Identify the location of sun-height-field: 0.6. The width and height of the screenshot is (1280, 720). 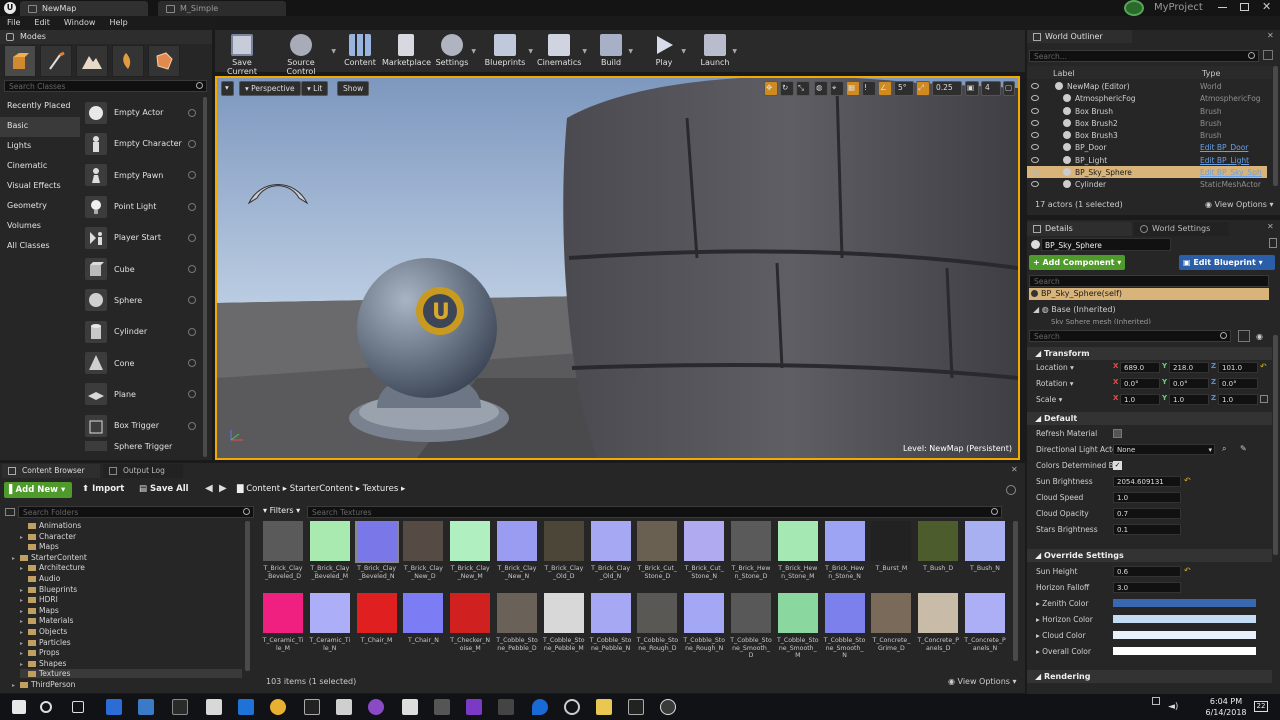
(1147, 571).